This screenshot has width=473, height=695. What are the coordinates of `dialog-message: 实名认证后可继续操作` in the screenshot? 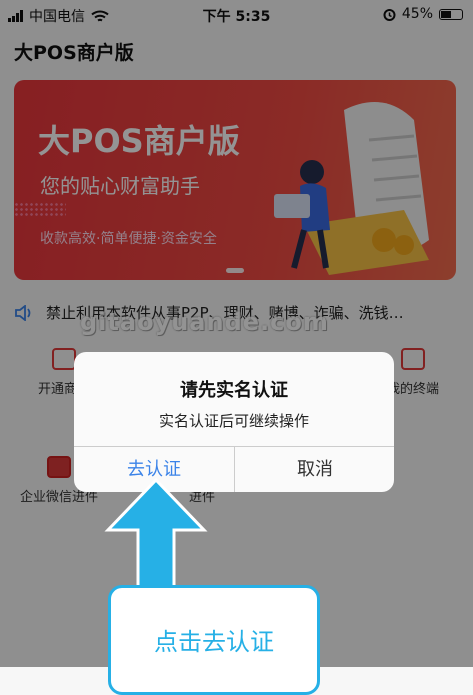 It's located at (233, 421).